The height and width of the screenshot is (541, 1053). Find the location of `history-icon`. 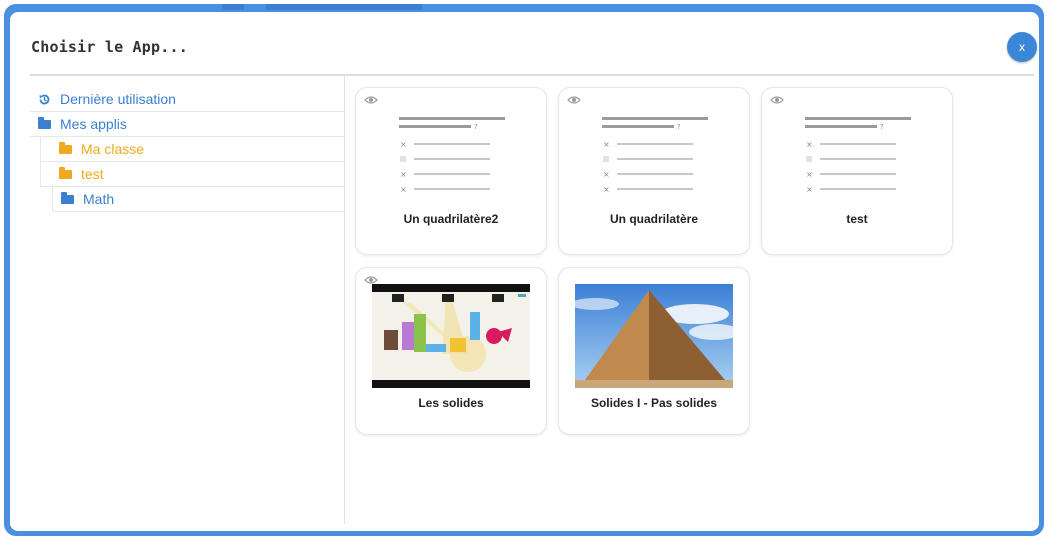

history-icon is located at coordinates (44, 99).